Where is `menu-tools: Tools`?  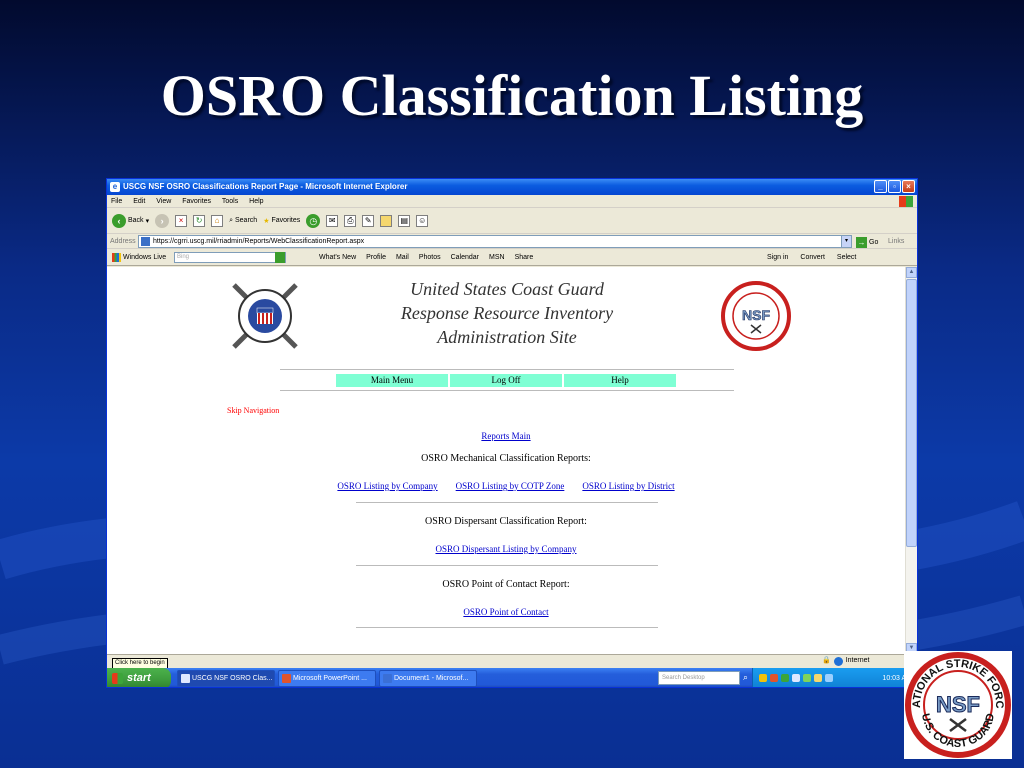
menu-tools: Tools is located at coordinates (230, 201).